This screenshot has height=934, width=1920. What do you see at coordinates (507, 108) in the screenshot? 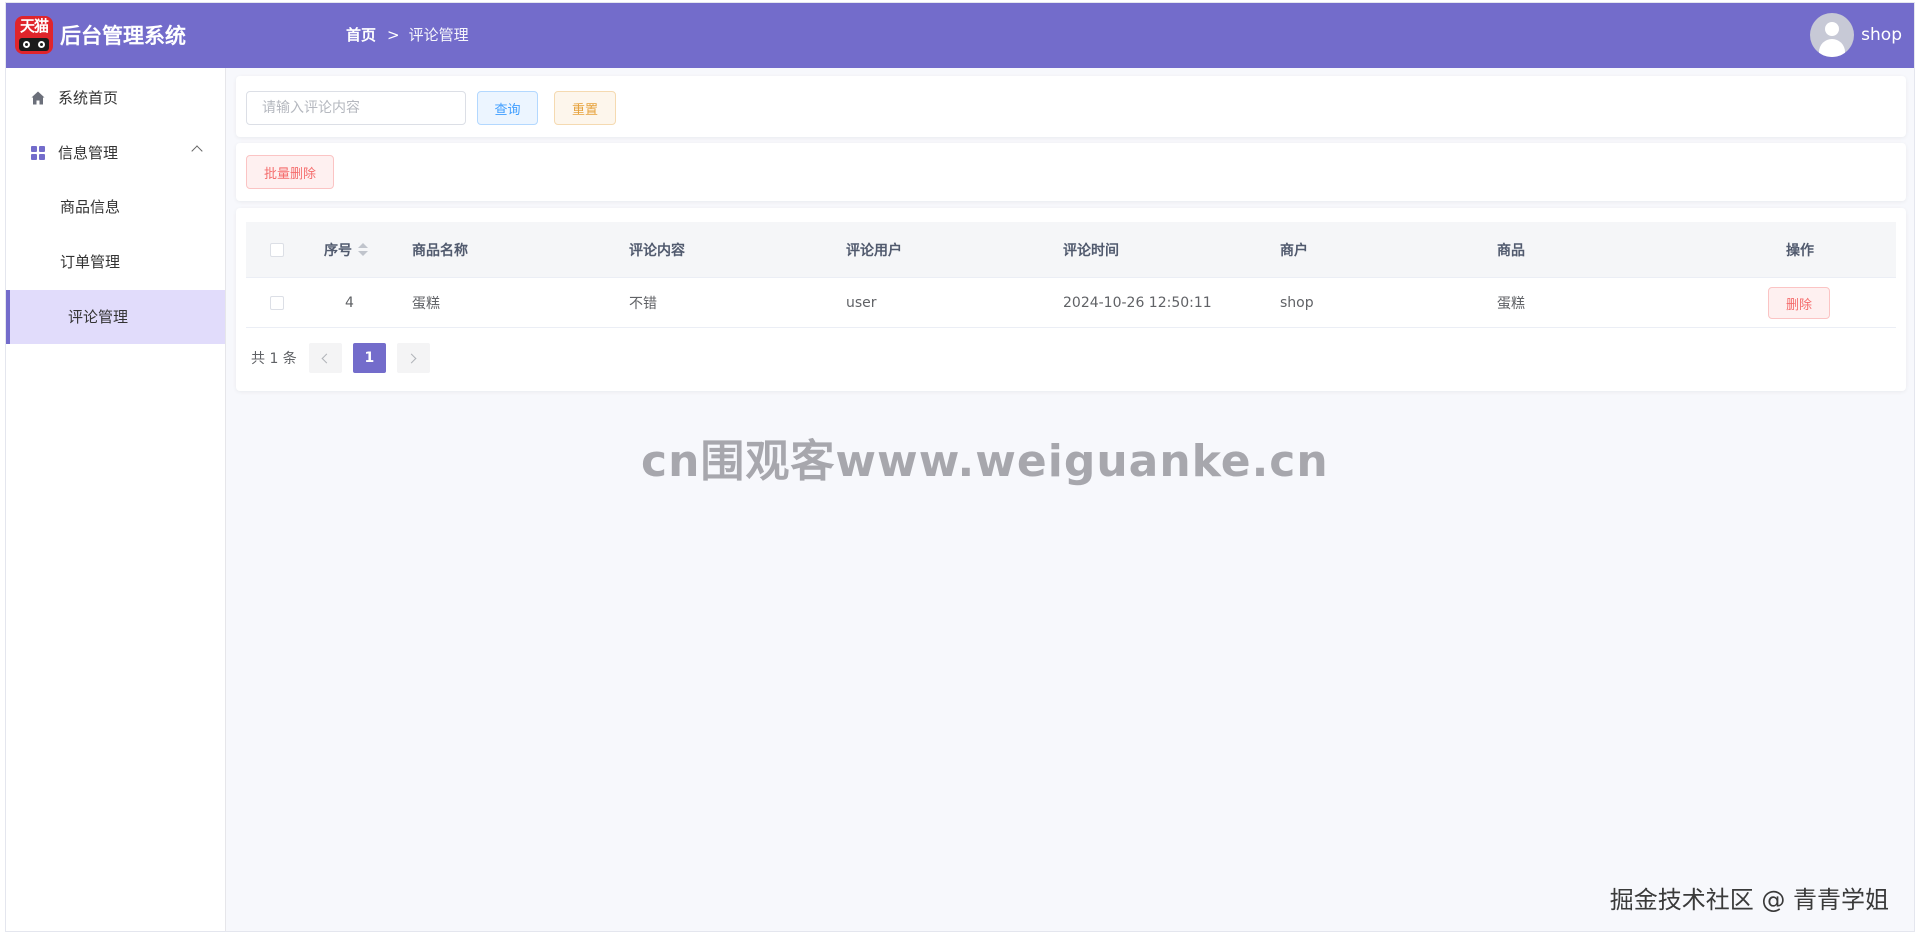
I see `query-button: 查询` at bounding box center [507, 108].